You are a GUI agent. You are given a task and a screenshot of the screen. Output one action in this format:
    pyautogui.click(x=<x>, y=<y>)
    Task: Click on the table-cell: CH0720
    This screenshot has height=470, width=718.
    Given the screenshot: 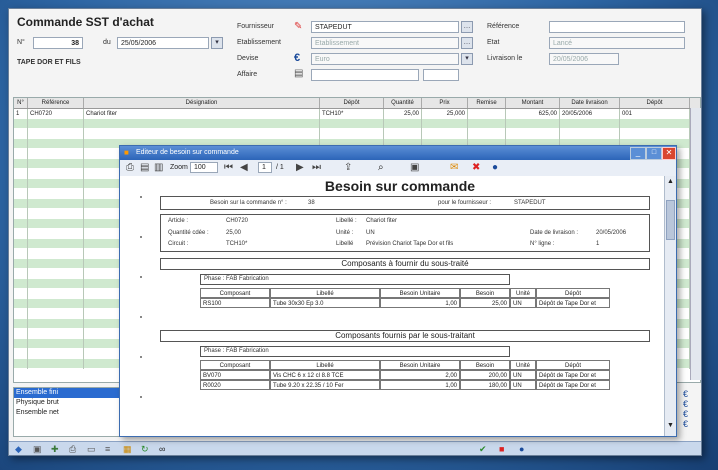 What is the action you would take?
    pyautogui.click(x=56, y=114)
    